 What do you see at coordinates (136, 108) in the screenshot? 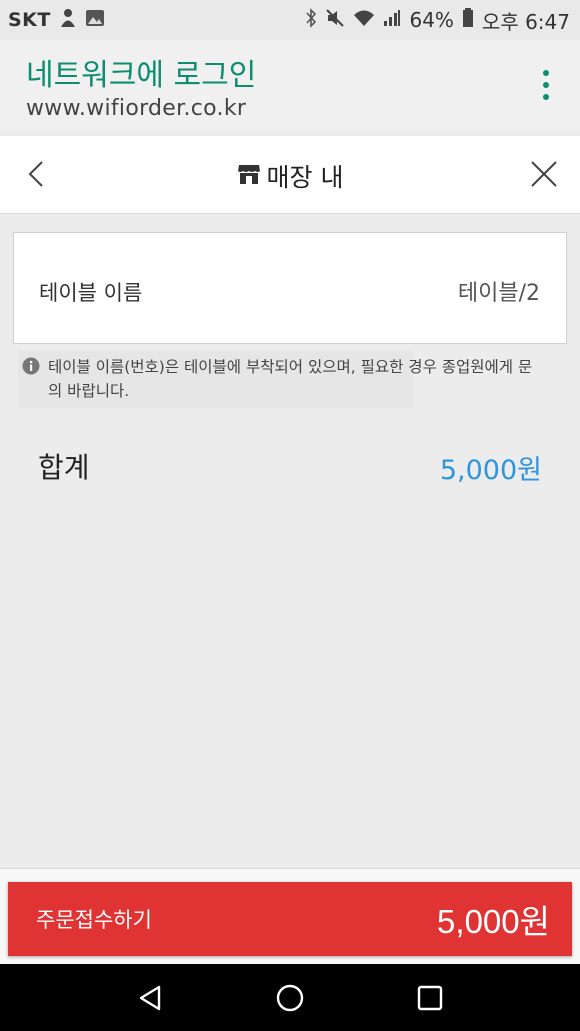
I see `portal-url: www.wifiorder.co.kr` at bounding box center [136, 108].